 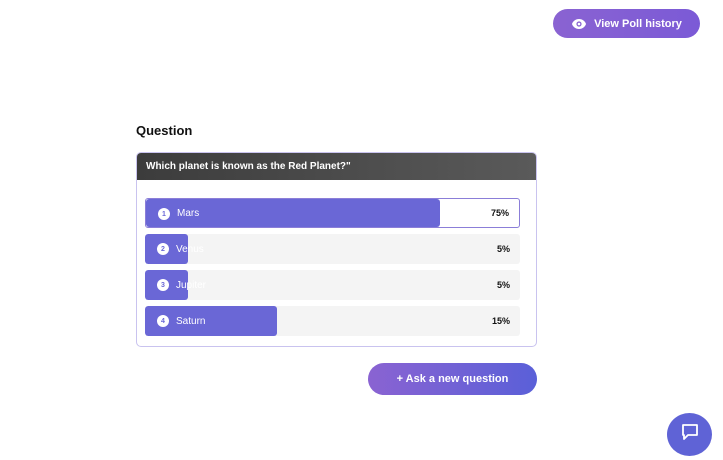 What do you see at coordinates (164, 214) in the screenshot?
I see `option-number-badge: 1` at bounding box center [164, 214].